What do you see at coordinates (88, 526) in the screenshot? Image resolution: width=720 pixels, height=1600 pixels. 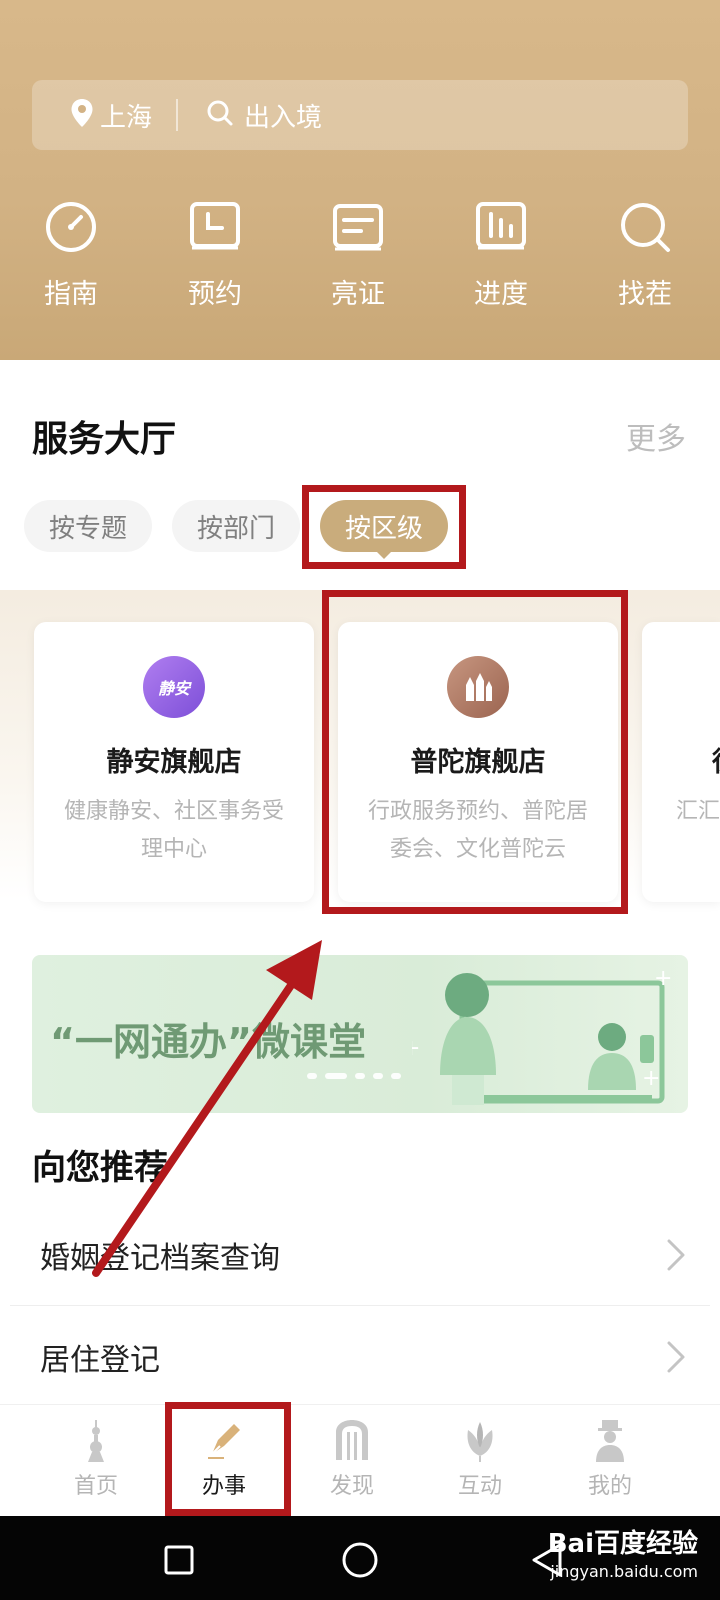 I see `filter-by-topic: 按专题` at bounding box center [88, 526].